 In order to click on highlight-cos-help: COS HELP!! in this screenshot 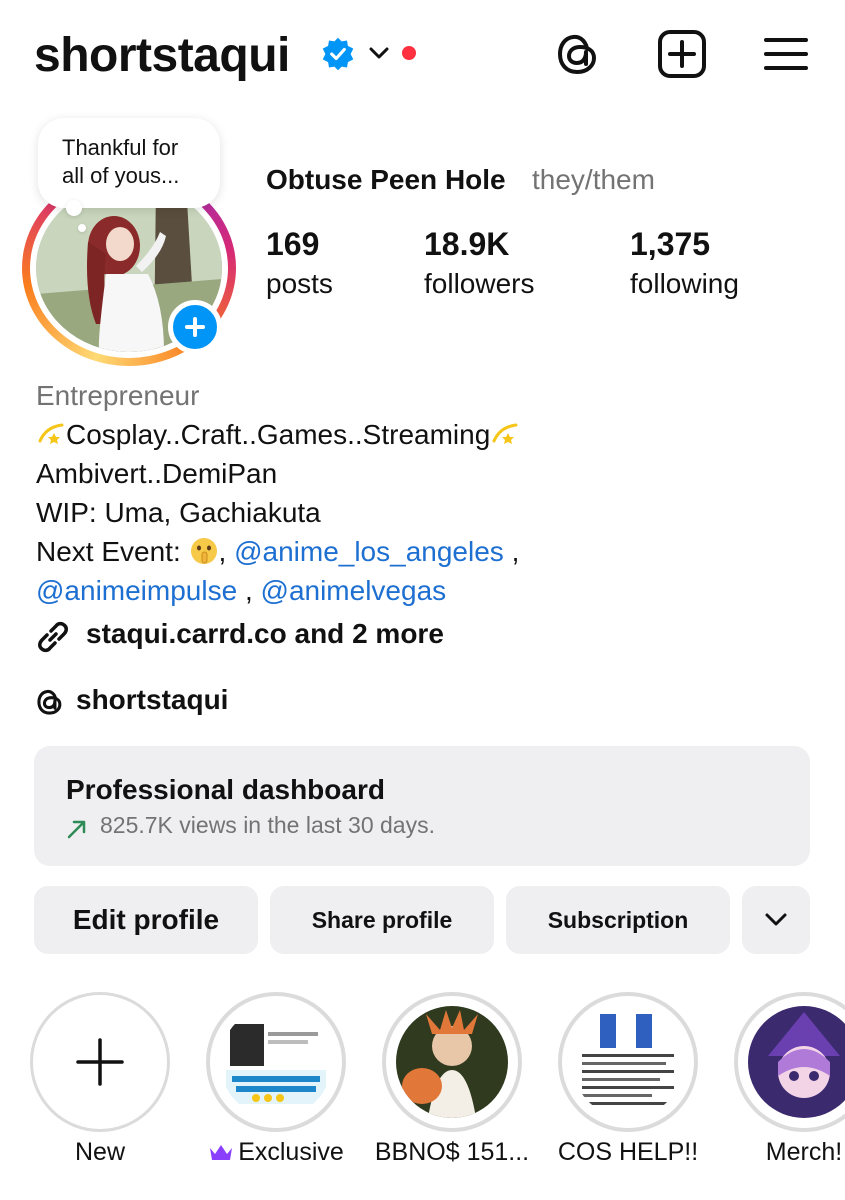, I will do `click(628, 1082)`.